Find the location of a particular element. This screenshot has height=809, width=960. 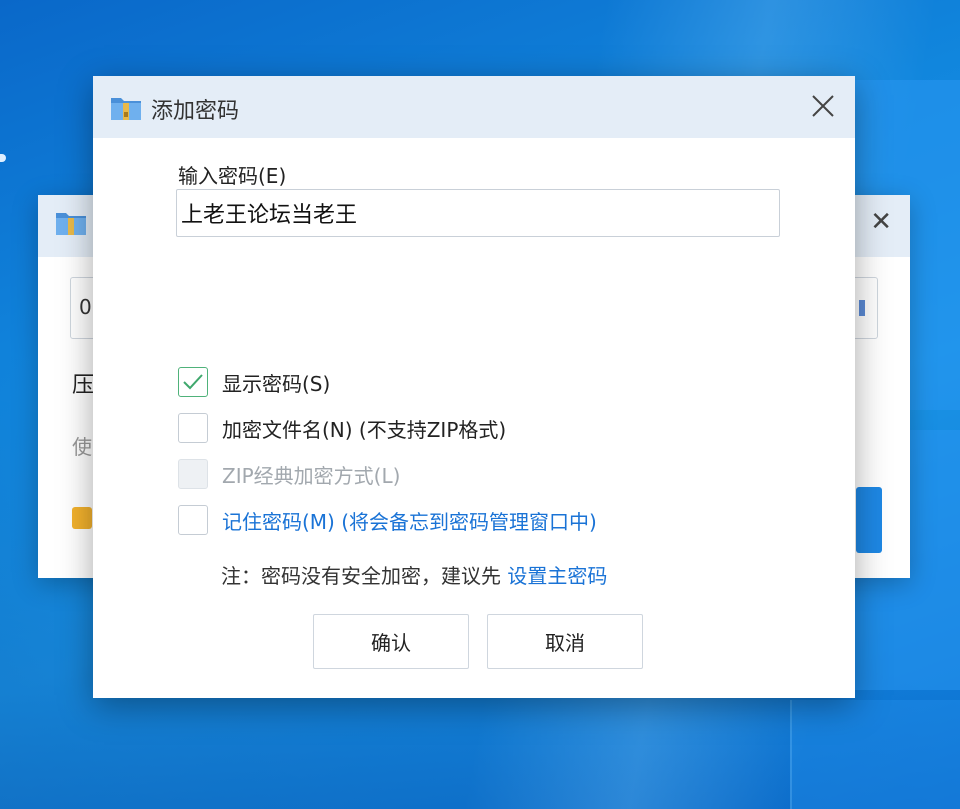

encrypt-filenames-checkbox is located at coordinates (193, 428).